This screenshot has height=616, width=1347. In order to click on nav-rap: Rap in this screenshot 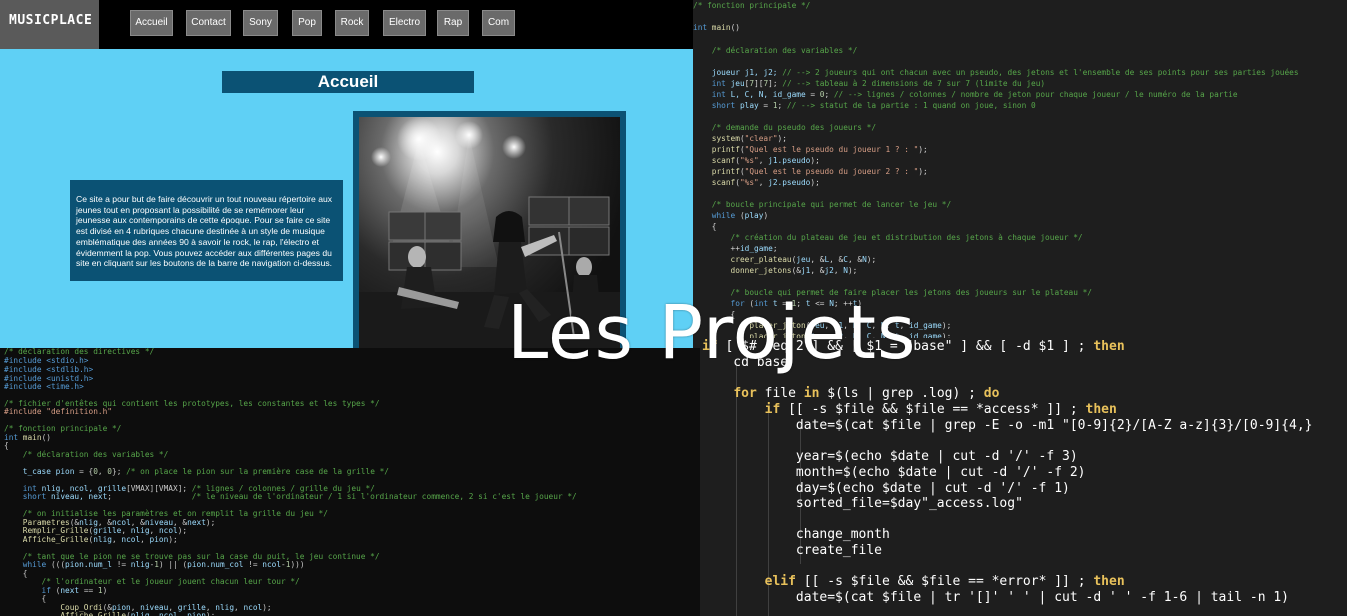, I will do `click(453, 23)`.